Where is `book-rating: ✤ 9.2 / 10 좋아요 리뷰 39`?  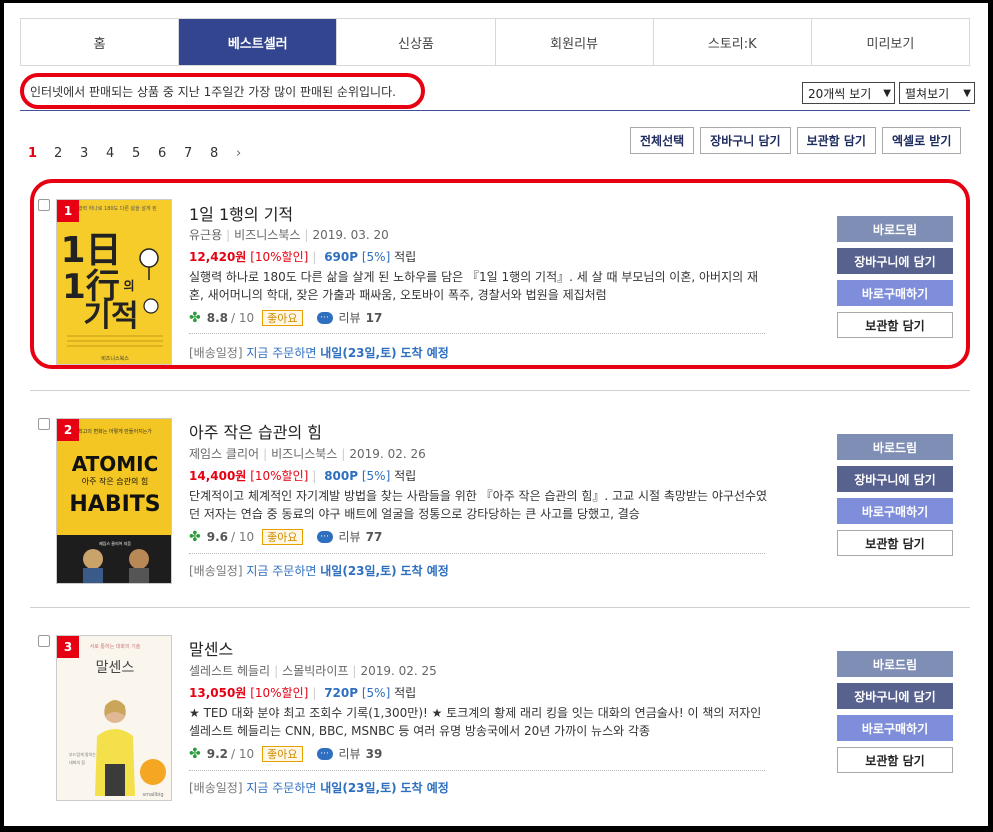
book-rating: ✤ 9.2 / 10 좋아요 리뷰 39 is located at coordinates (285, 753).